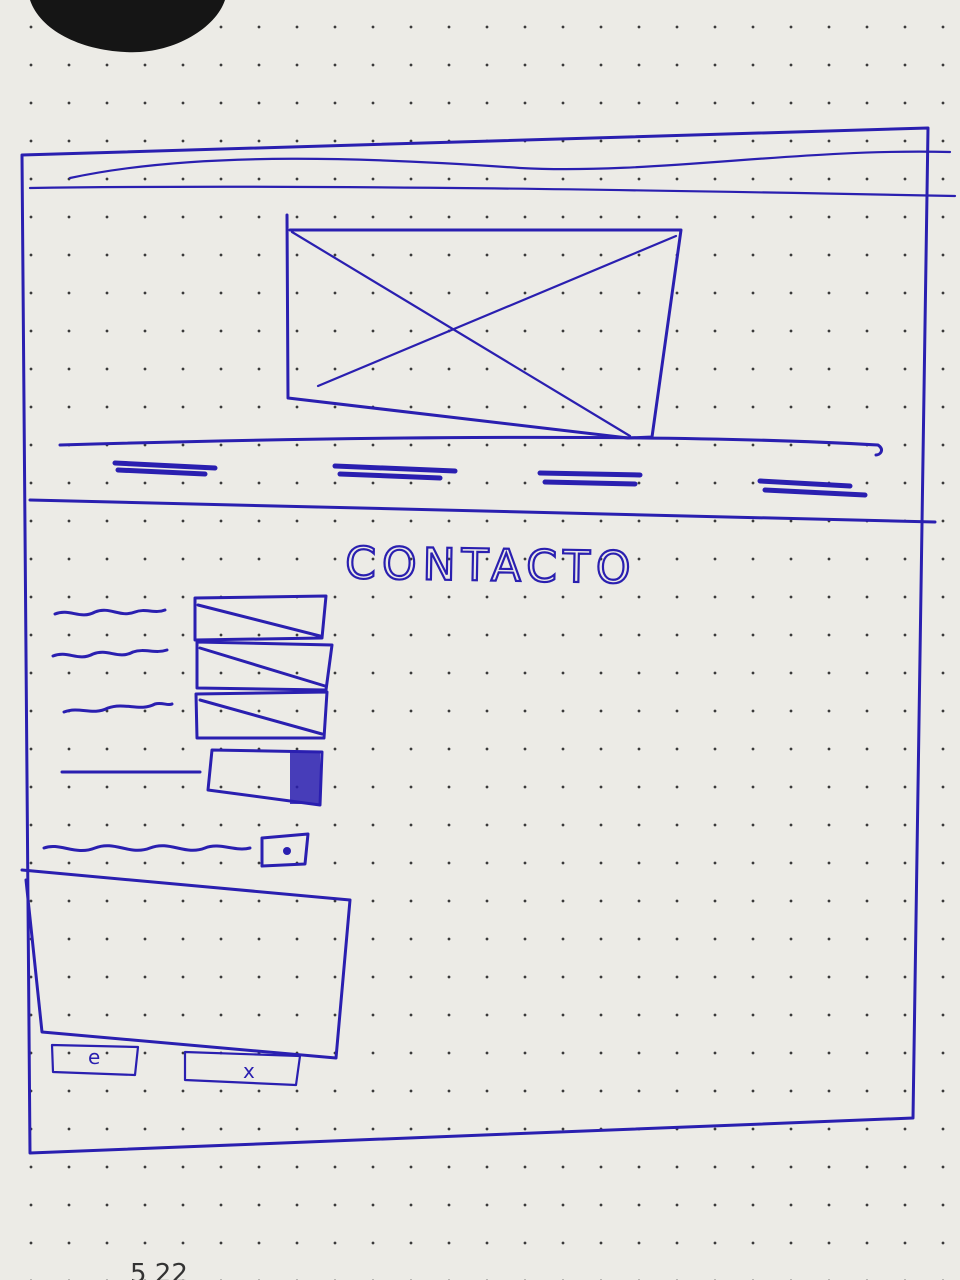 The width and height of the screenshot is (960, 1280). What do you see at coordinates (510, 165) in the screenshot?
I see `browser-address-bar` at bounding box center [510, 165].